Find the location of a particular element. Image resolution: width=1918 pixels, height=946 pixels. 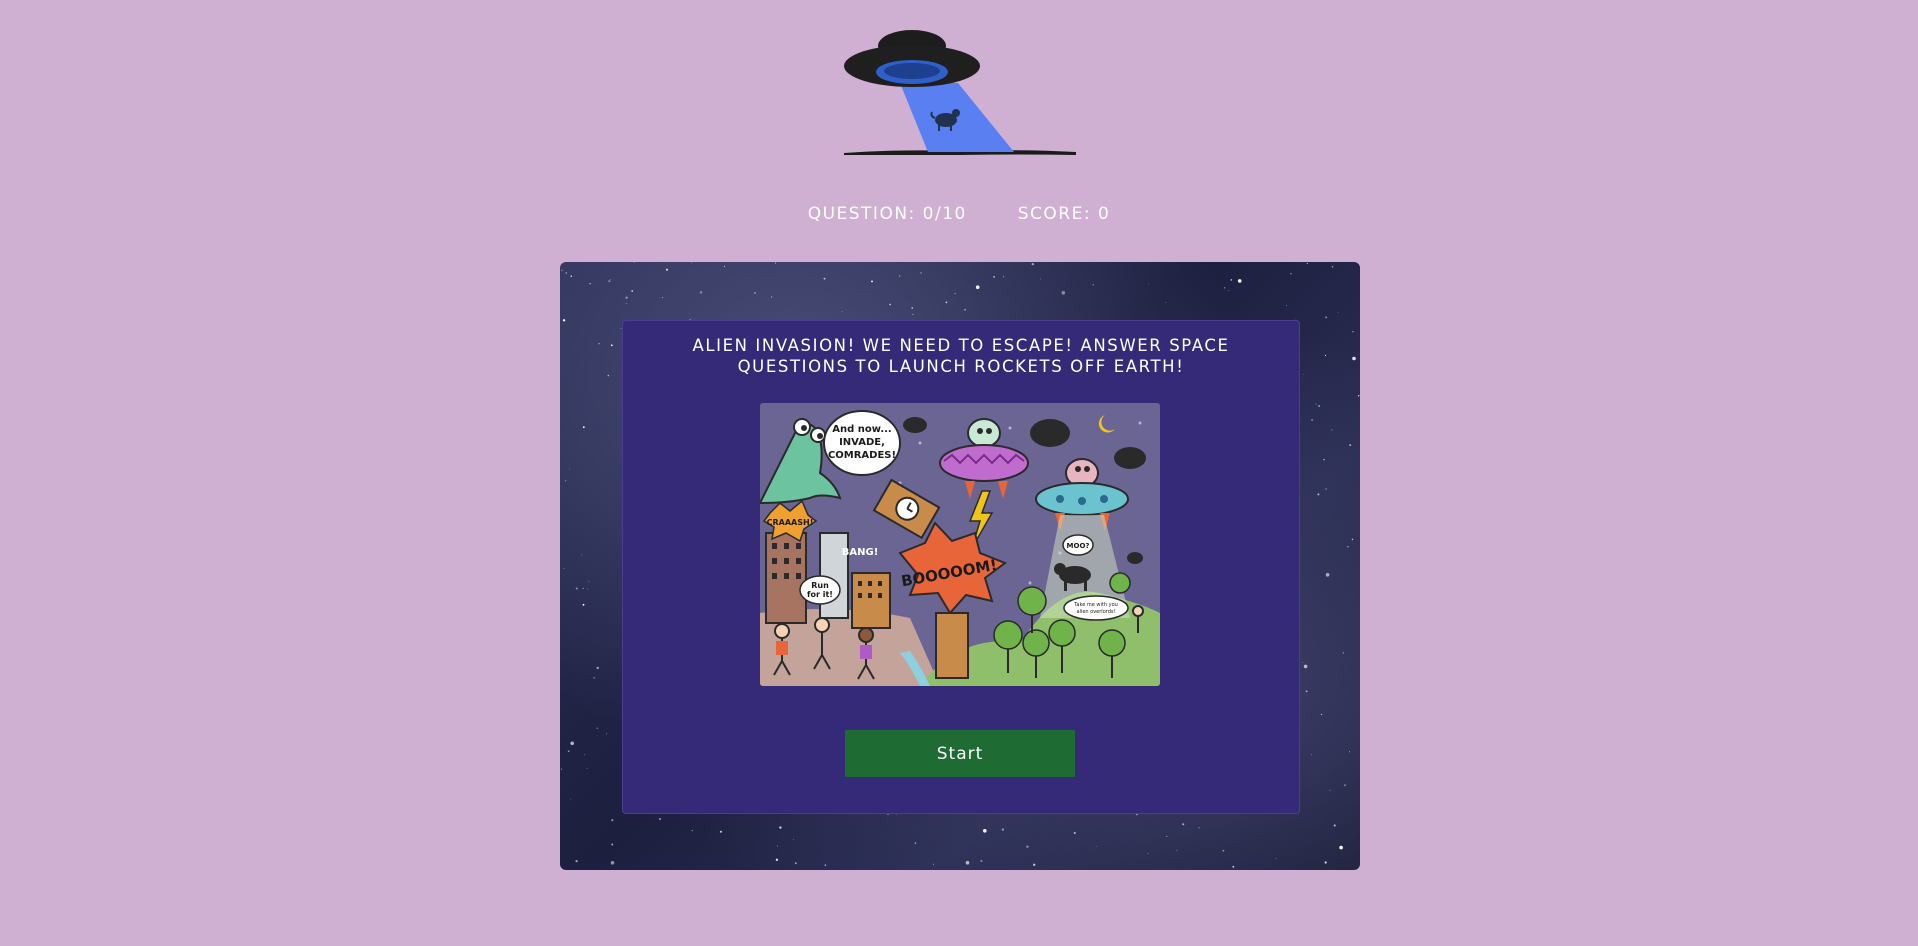

svg-text: CRAAASH! is located at coordinates (790, 522).